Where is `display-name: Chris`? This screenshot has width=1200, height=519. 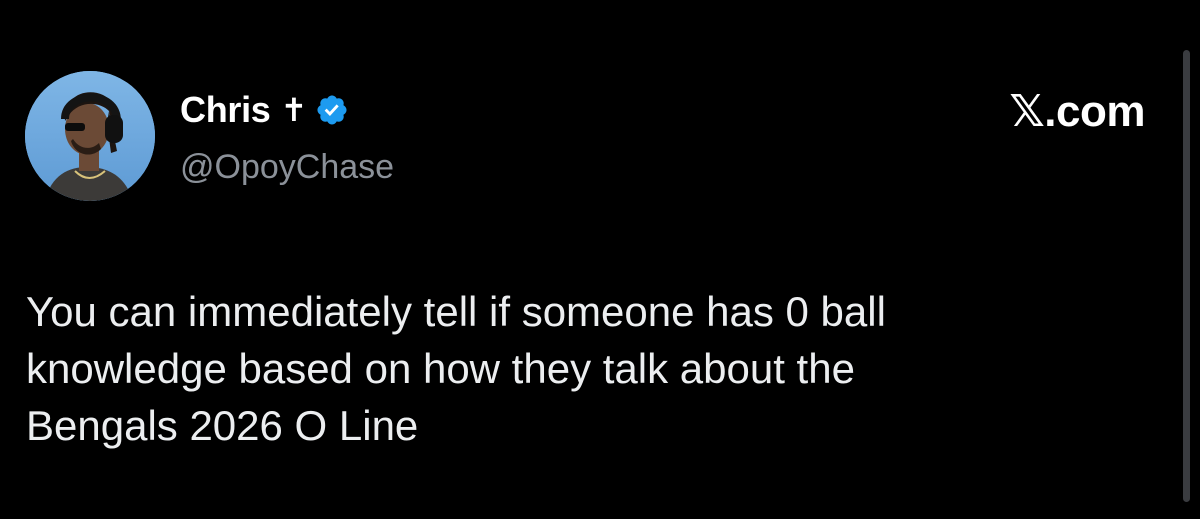
display-name: Chris is located at coordinates (225, 110).